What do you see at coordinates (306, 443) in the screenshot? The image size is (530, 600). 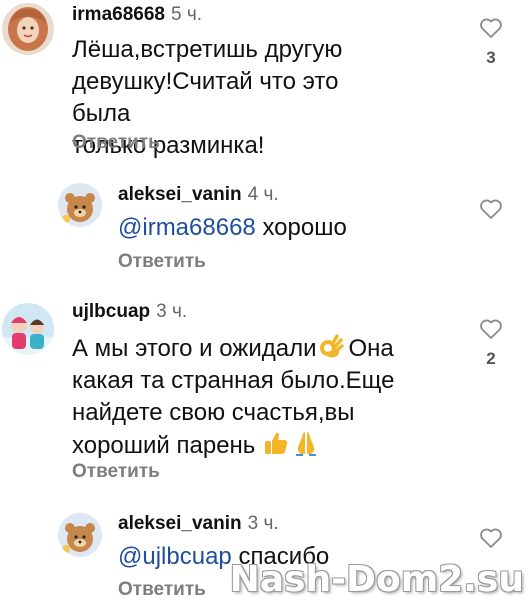 I see `praying-hands-emoji-icon` at bounding box center [306, 443].